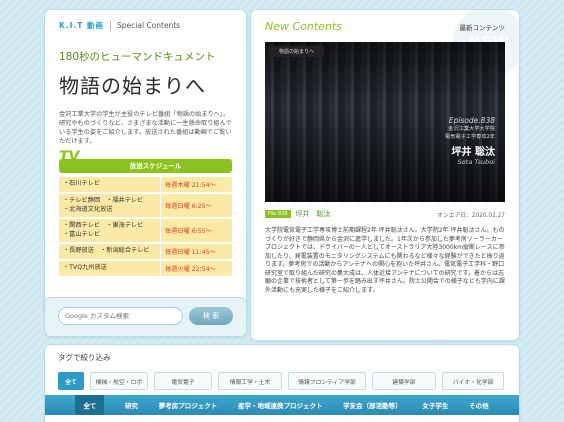 This screenshot has height=422, width=564. Describe the element at coordinates (483, 27) in the screenshot. I see `latest-contents-link: 最新コンテンツ` at that location.